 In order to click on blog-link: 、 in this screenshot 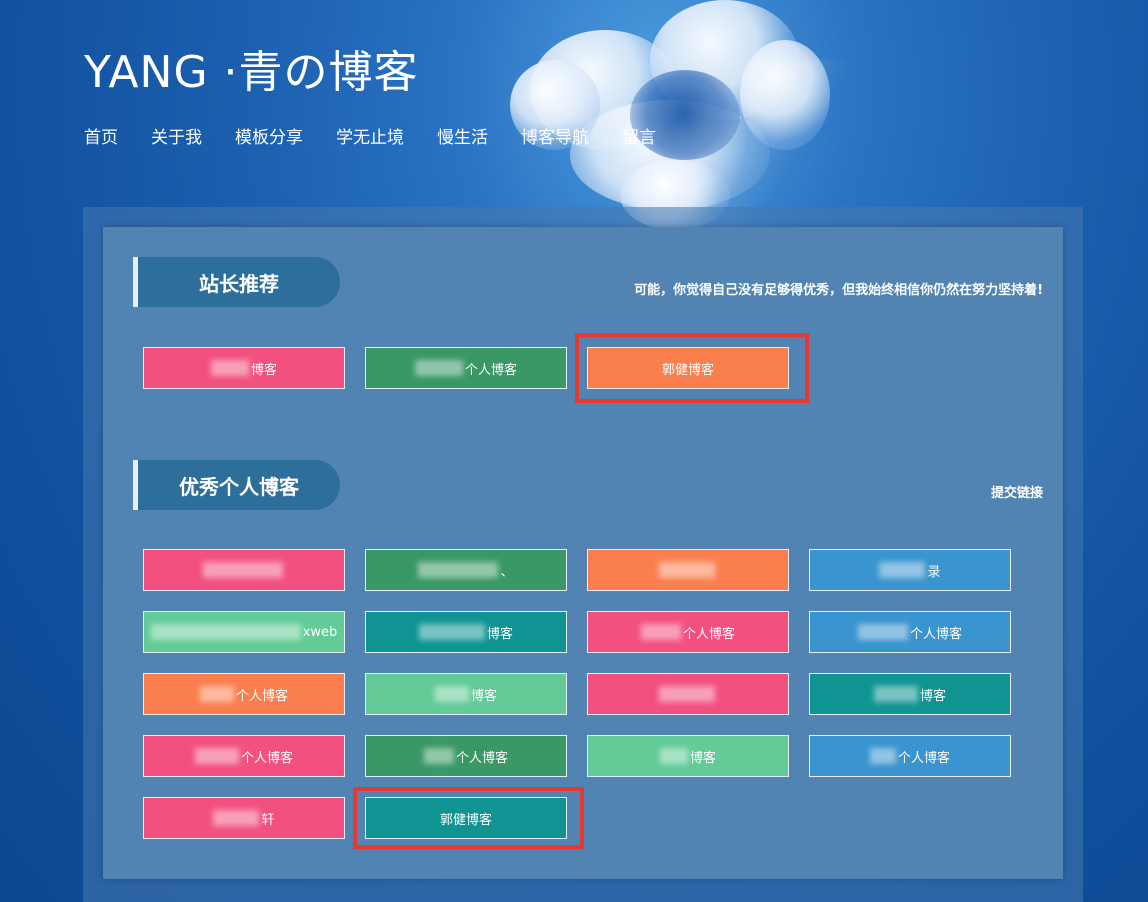, I will do `click(466, 570)`.